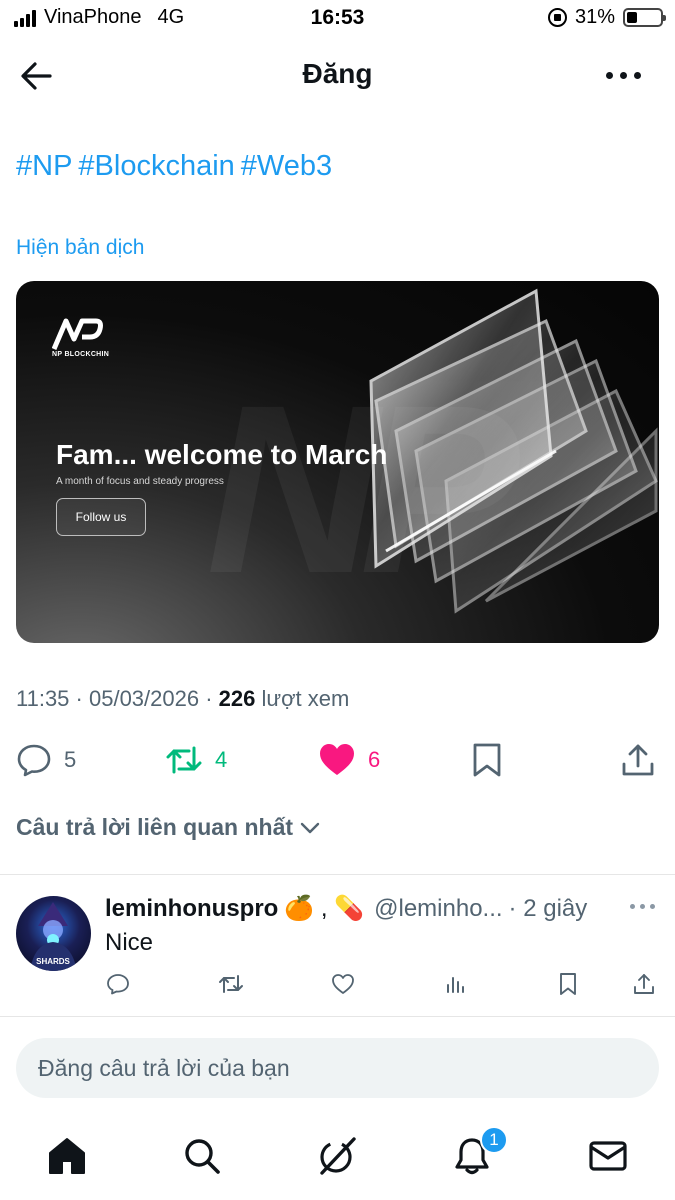 The height and width of the screenshot is (1200, 675). I want to click on signal-icon, so click(25, 18).